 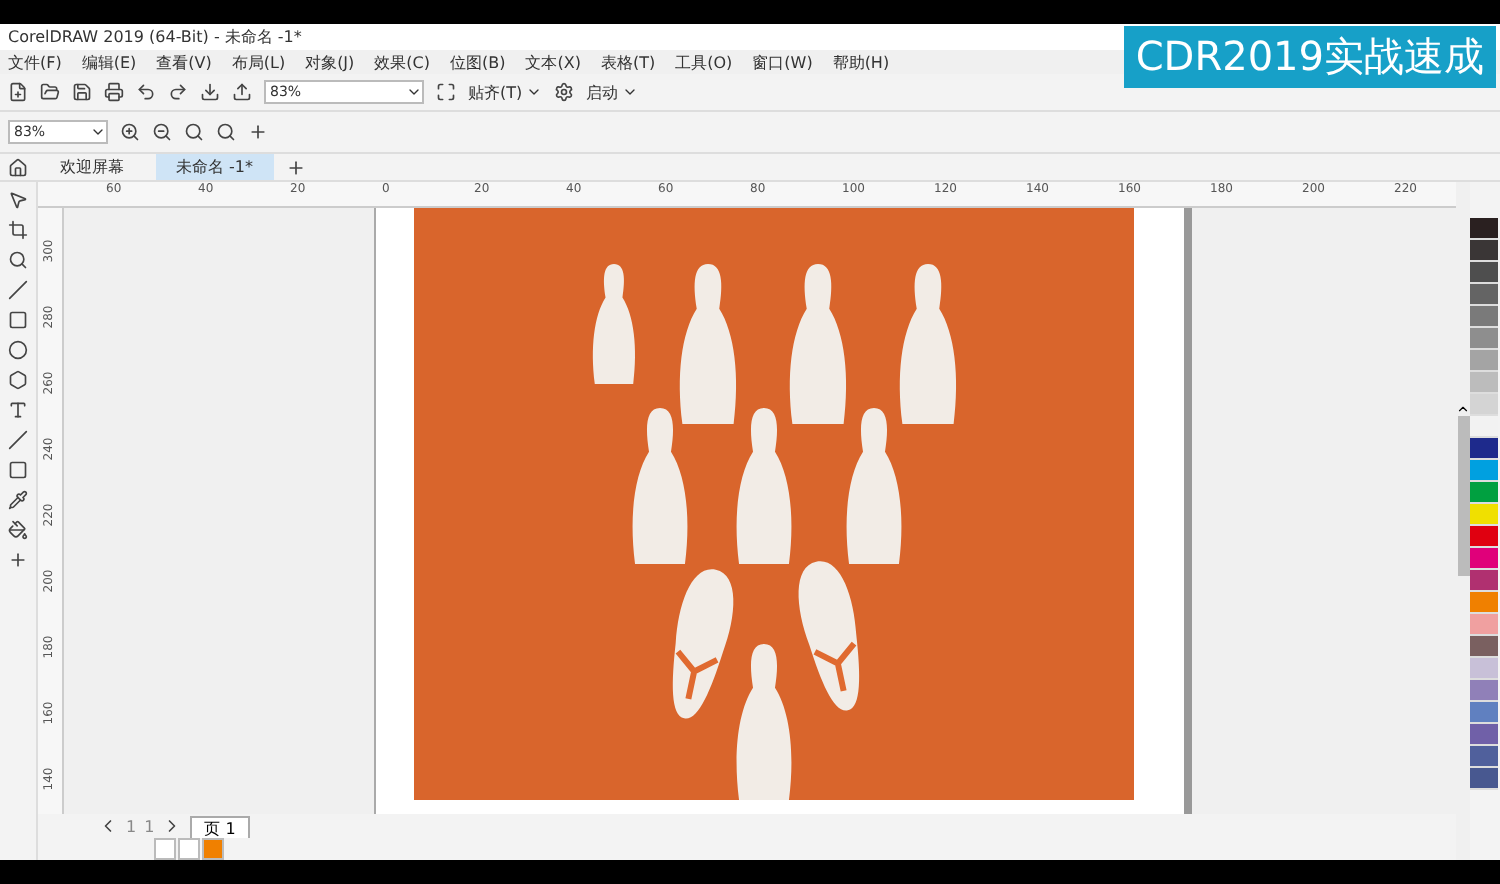 I want to click on document-tab: 欢迎屏幕, so click(x=92, y=167).